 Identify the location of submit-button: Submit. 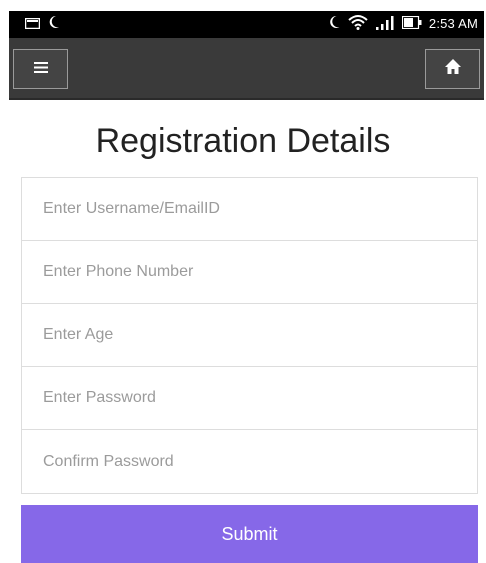
(249, 534).